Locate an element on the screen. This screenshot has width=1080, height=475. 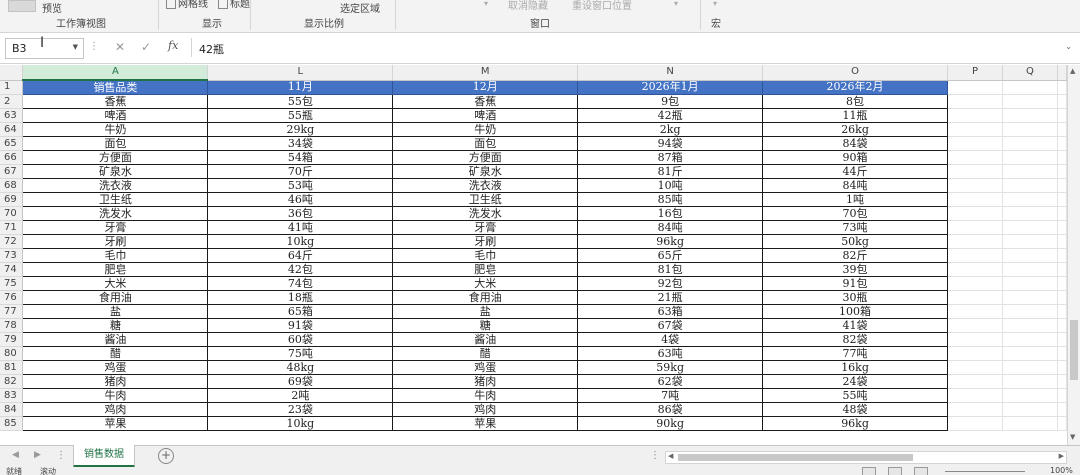
data-cell: 16kg is located at coordinates (855, 367).